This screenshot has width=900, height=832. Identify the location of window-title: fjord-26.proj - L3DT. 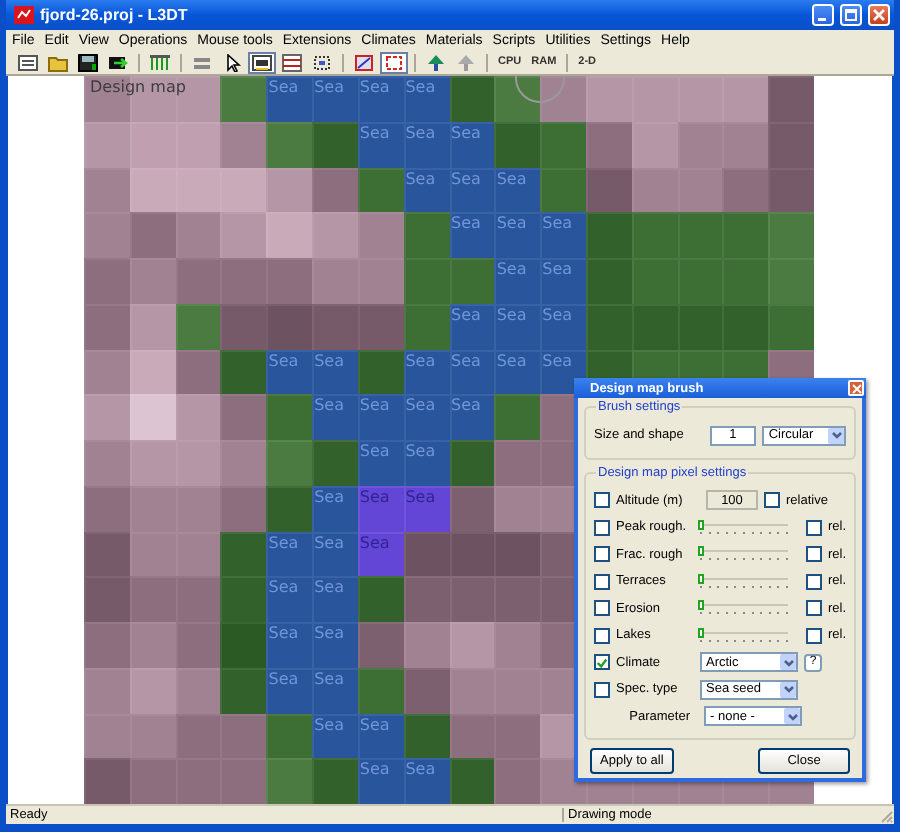
(115, 15).